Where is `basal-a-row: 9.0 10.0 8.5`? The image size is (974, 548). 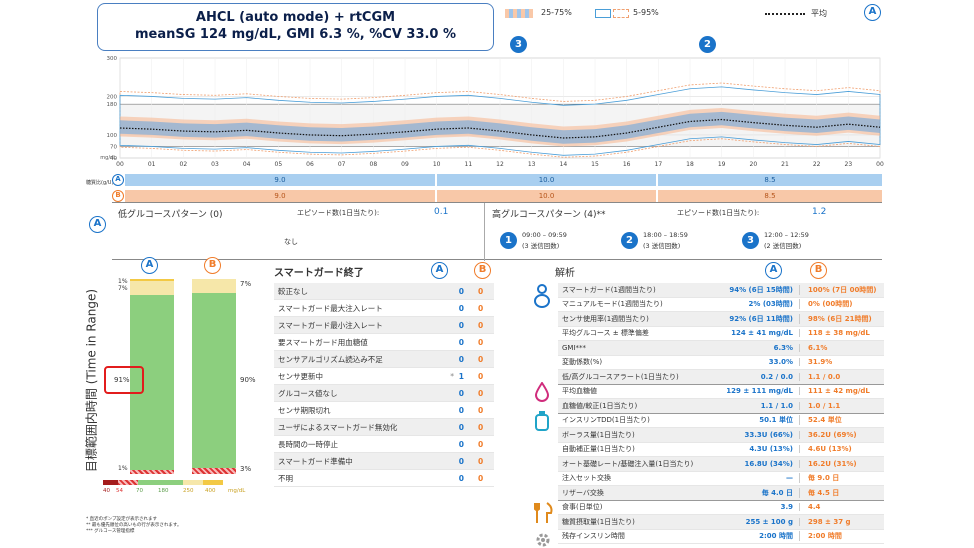 basal-a-row: 9.0 10.0 8.5 is located at coordinates (503, 180).